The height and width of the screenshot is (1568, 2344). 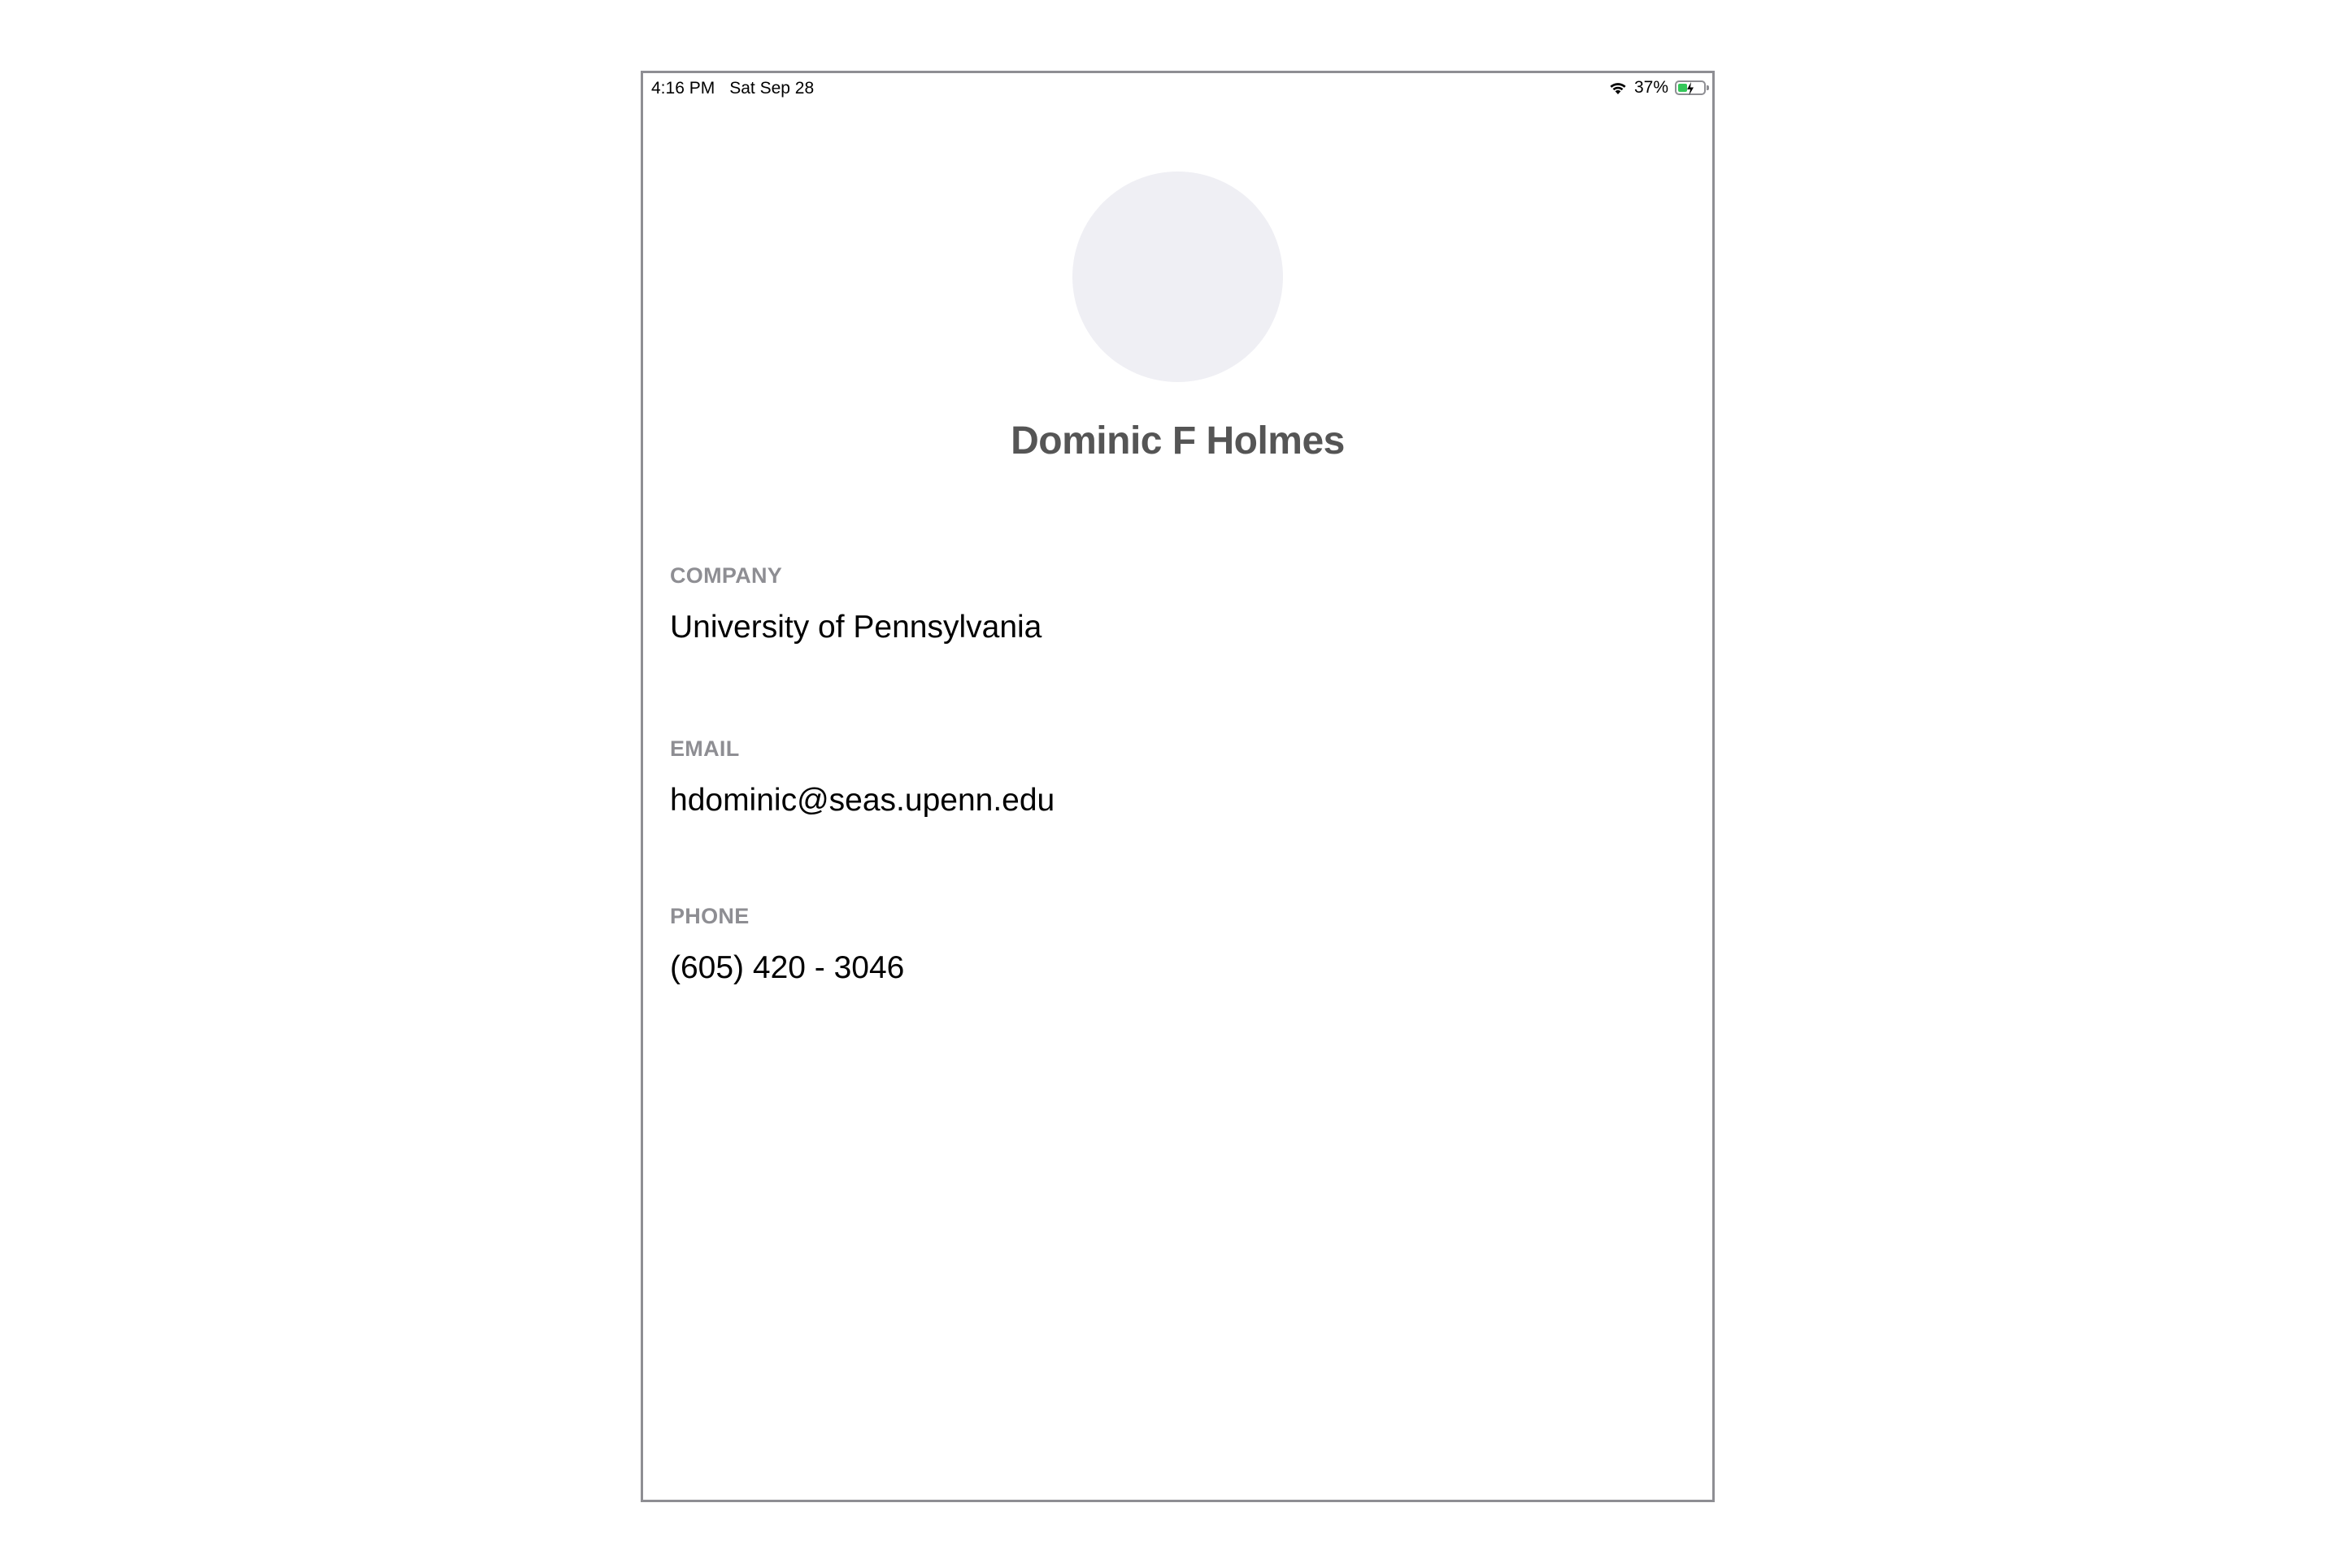 I want to click on battery-percent: 37%, so click(x=1650, y=87).